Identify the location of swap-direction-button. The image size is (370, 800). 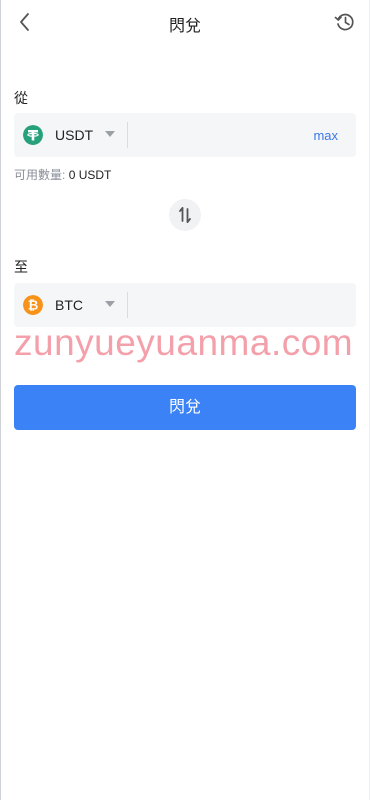
(185, 215).